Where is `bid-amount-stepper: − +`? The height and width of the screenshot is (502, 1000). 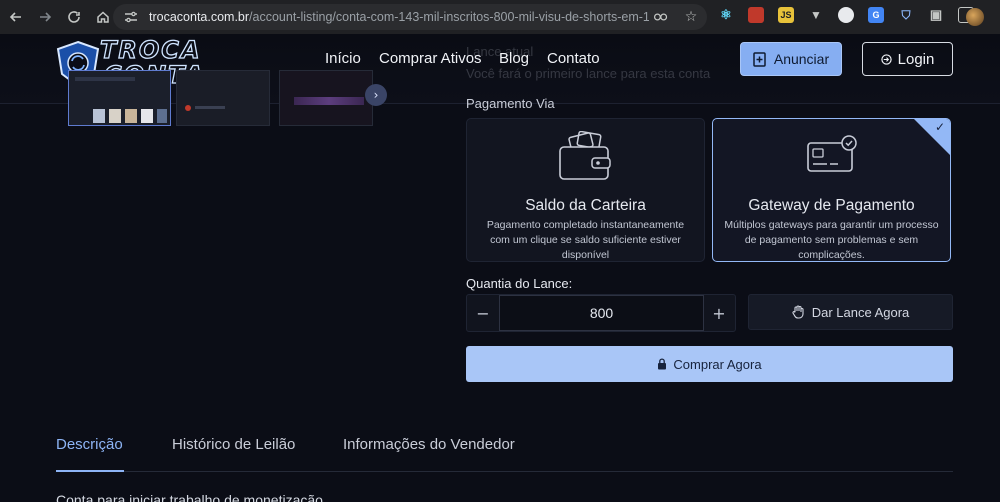 bid-amount-stepper: − + is located at coordinates (601, 313).